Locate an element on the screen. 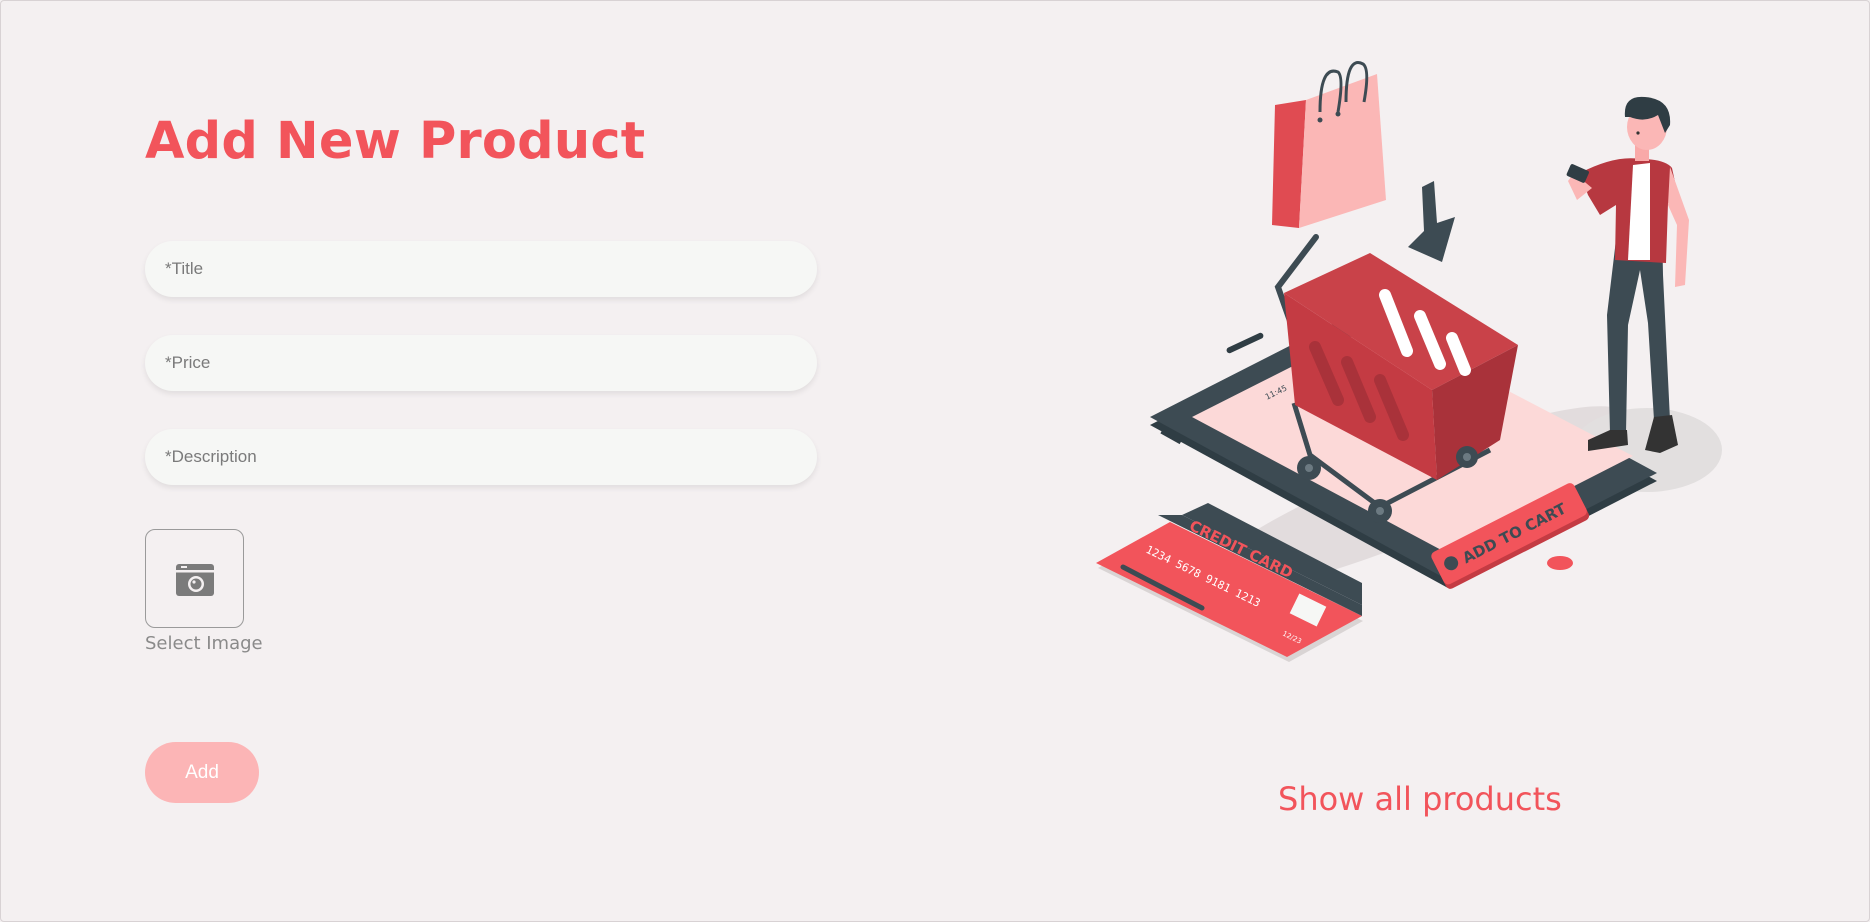  add-button: Add is located at coordinates (202, 772).